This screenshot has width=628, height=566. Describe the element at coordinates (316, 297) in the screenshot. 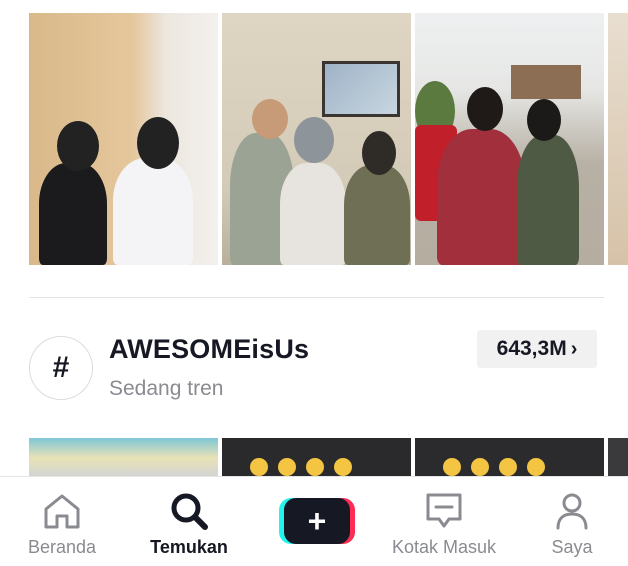

I see `section-divider` at that location.